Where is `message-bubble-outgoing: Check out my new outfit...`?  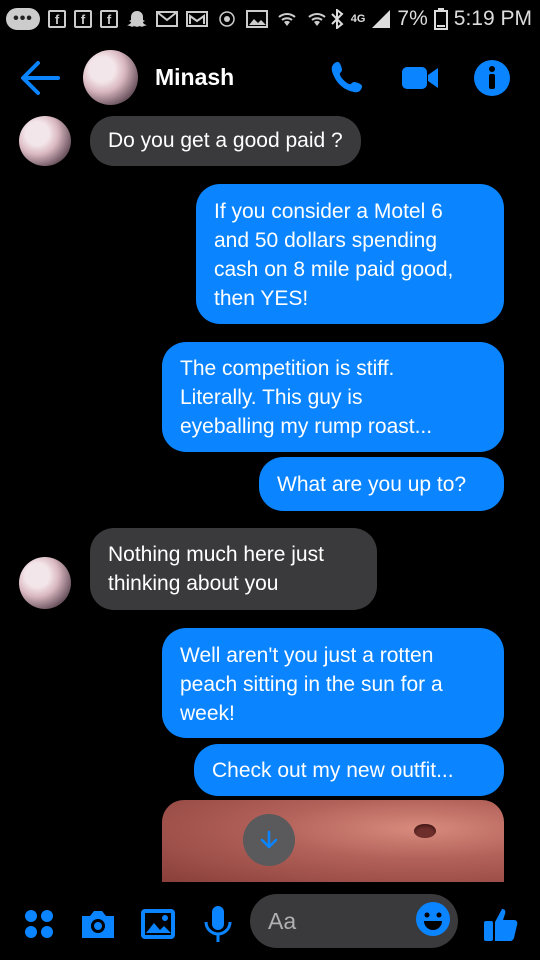 message-bubble-outgoing: Check out my new outfit... is located at coordinates (349, 770).